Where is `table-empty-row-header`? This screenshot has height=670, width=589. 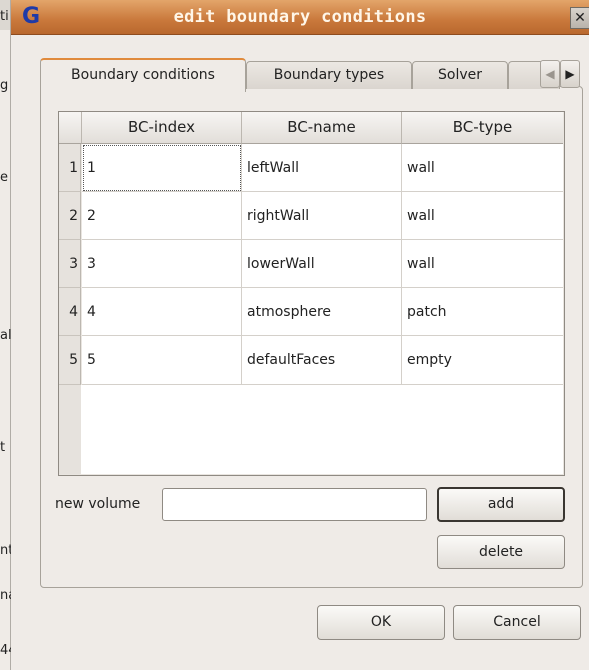 table-empty-row-header is located at coordinates (70, 429).